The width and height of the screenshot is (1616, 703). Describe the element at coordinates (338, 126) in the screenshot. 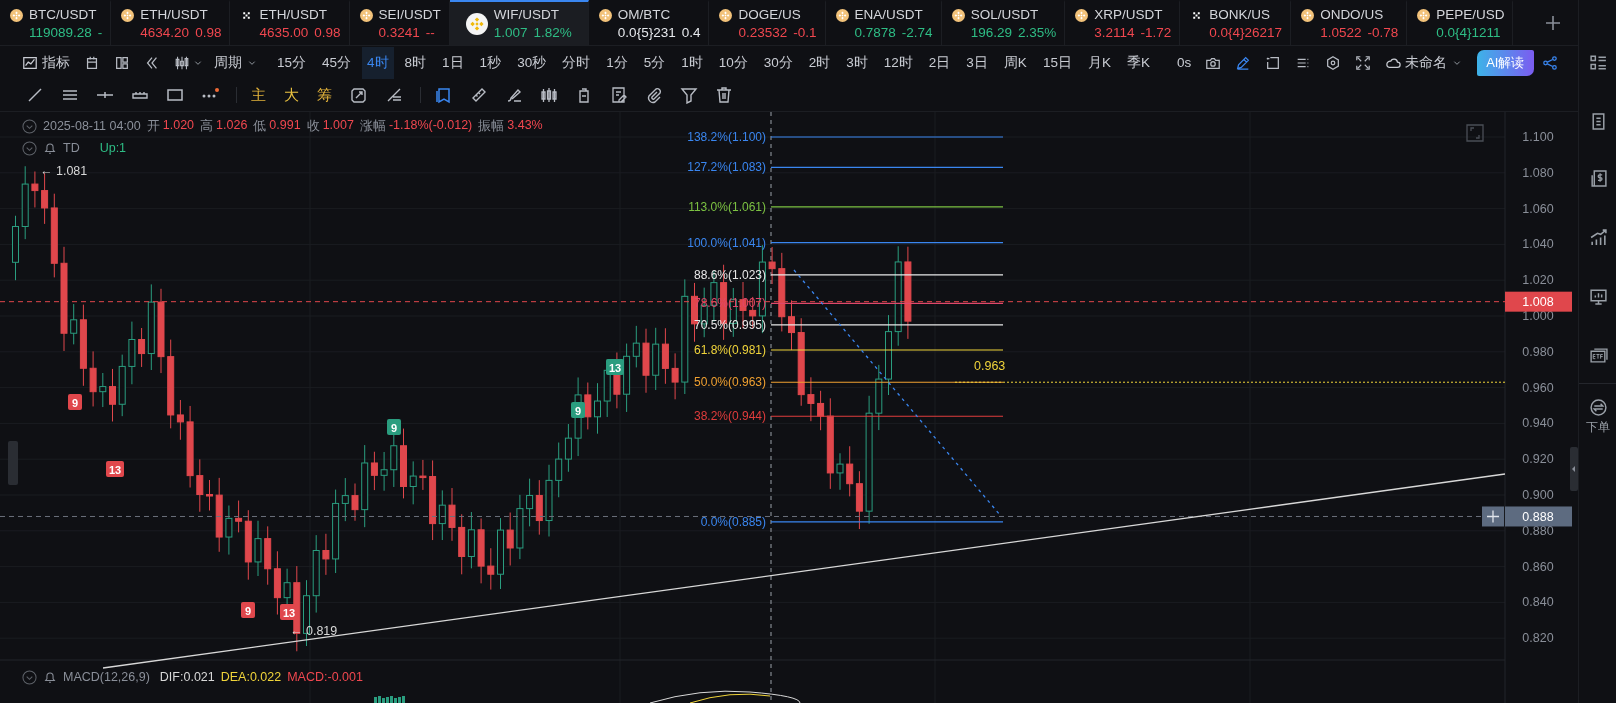

I see `ohlc-value: 1.007` at that location.